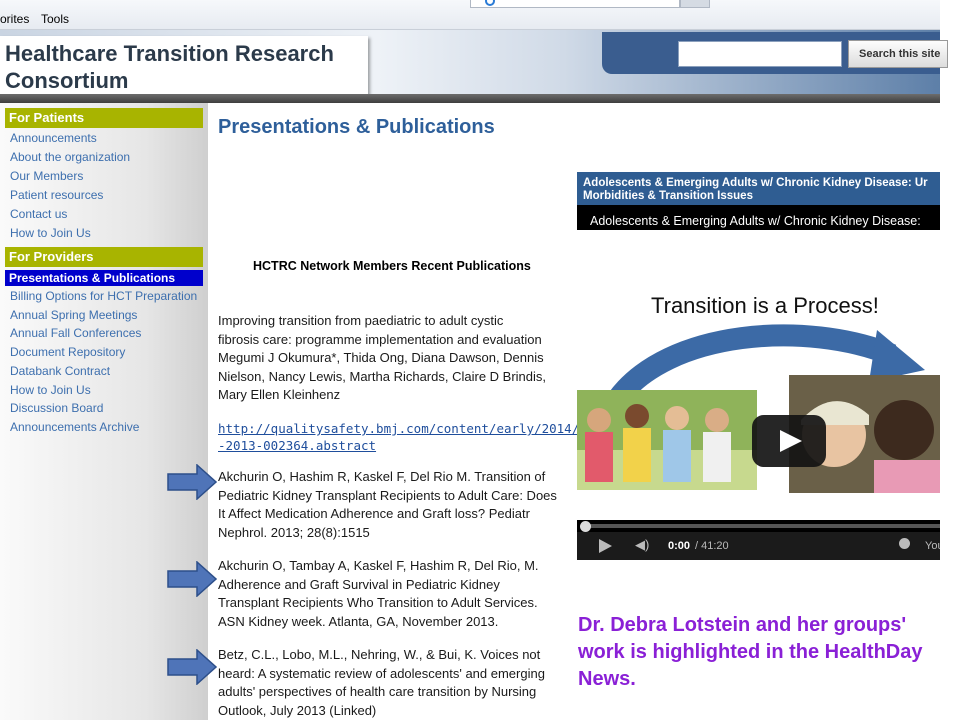 The image size is (960, 720). Describe the element at coordinates (73, 315) in the screenshot. I see `sidebar-item-spring-meetings: Annual Spring Meetings` at that location.